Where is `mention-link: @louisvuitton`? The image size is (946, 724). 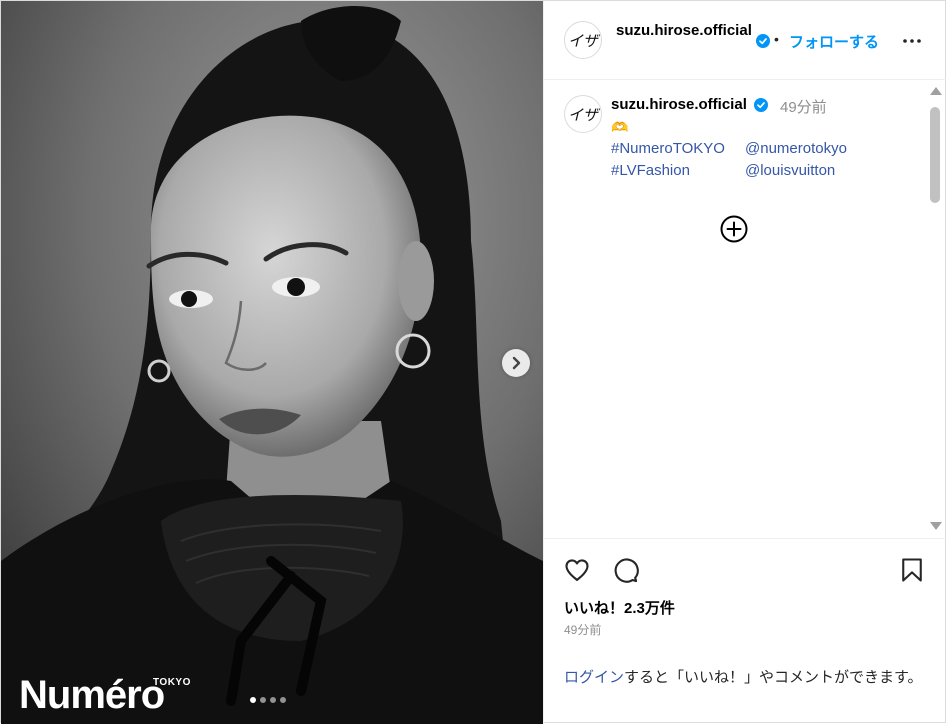 mention-link: @louisvuitton is located at coordinates (790, 171).